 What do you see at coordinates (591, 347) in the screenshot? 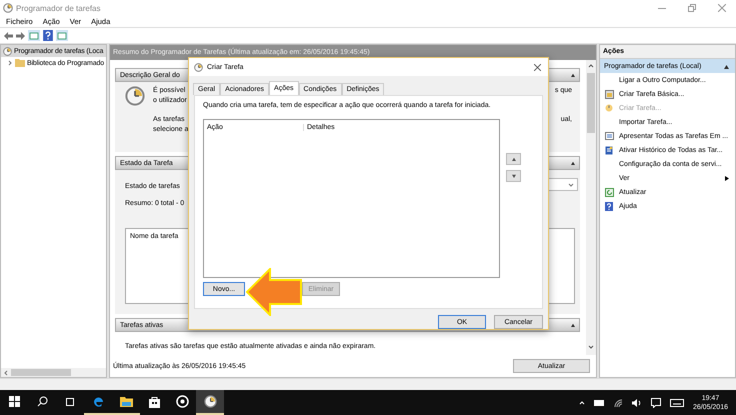
I see `scroll-down-icon` at bounding box center [591, 347].